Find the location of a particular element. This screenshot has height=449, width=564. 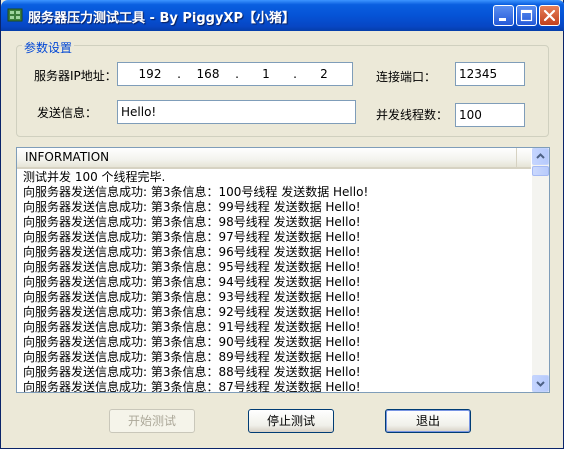

list-item: 向服务器发送信息成功: 第3条信息：100号线程 发送数据 Hello! is located at coordinates (274, 192).